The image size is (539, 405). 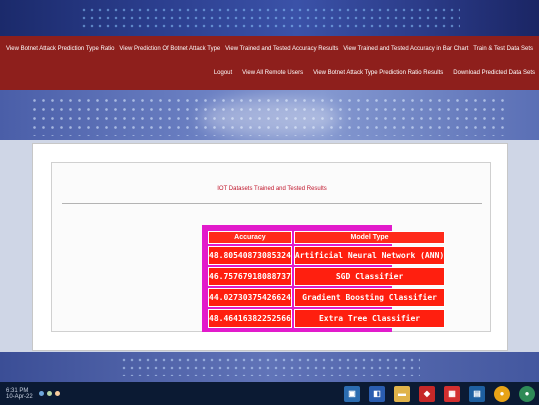 What do you see at coordinates (369, 318) in the screenshot?
I see `model-cell: Extra Tree Classifier` at bounding box center [369, 318].